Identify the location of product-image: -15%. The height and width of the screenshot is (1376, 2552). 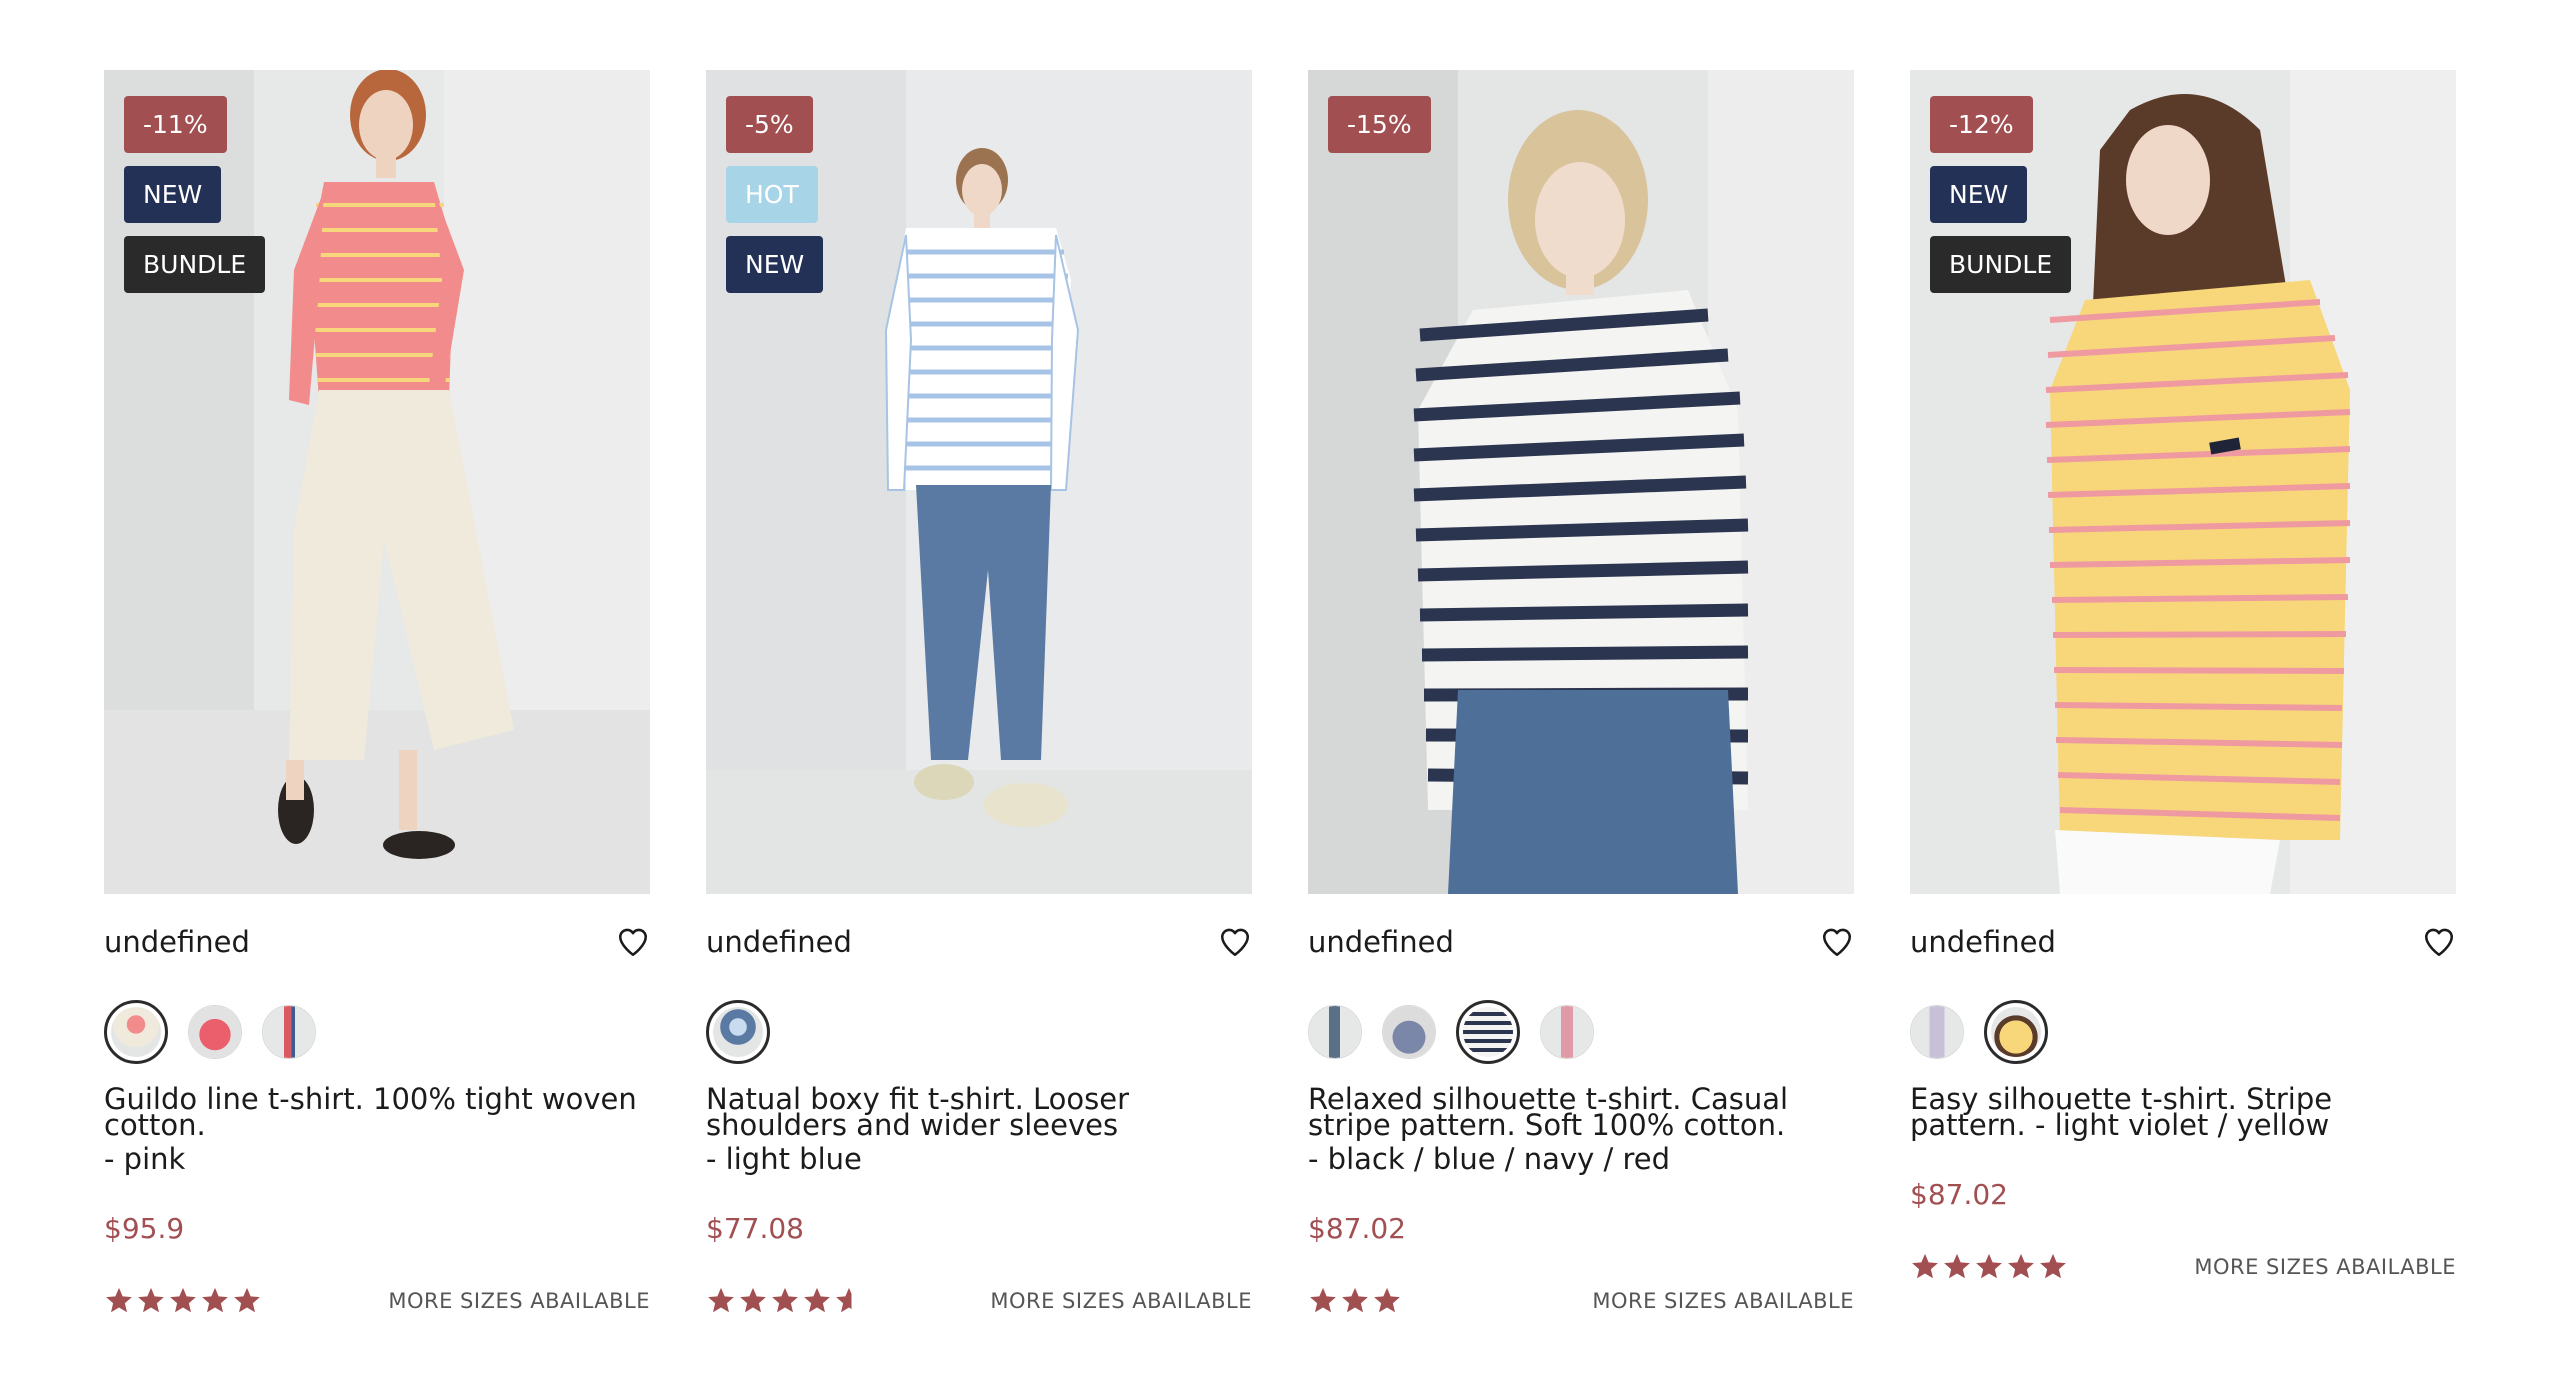
(1581, 482).